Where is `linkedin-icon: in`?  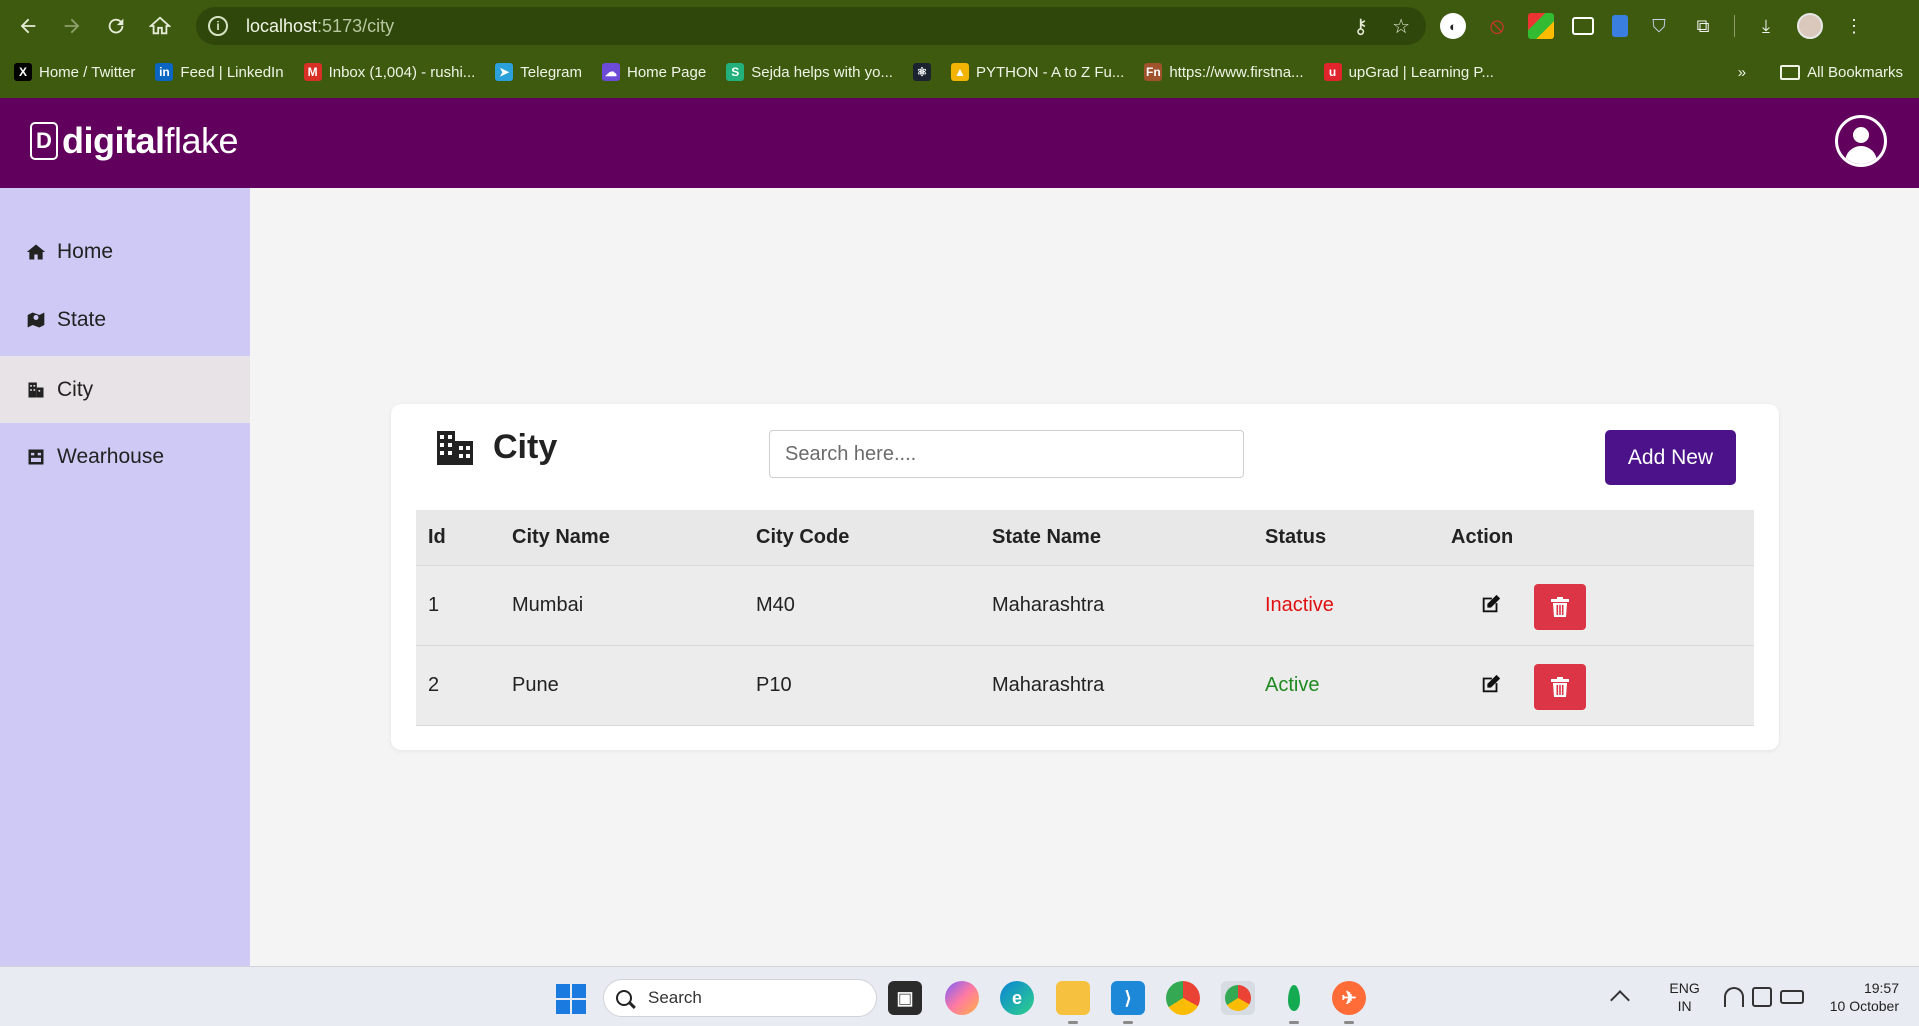
linkedin-icon: in is located at coordinates (164, 72).